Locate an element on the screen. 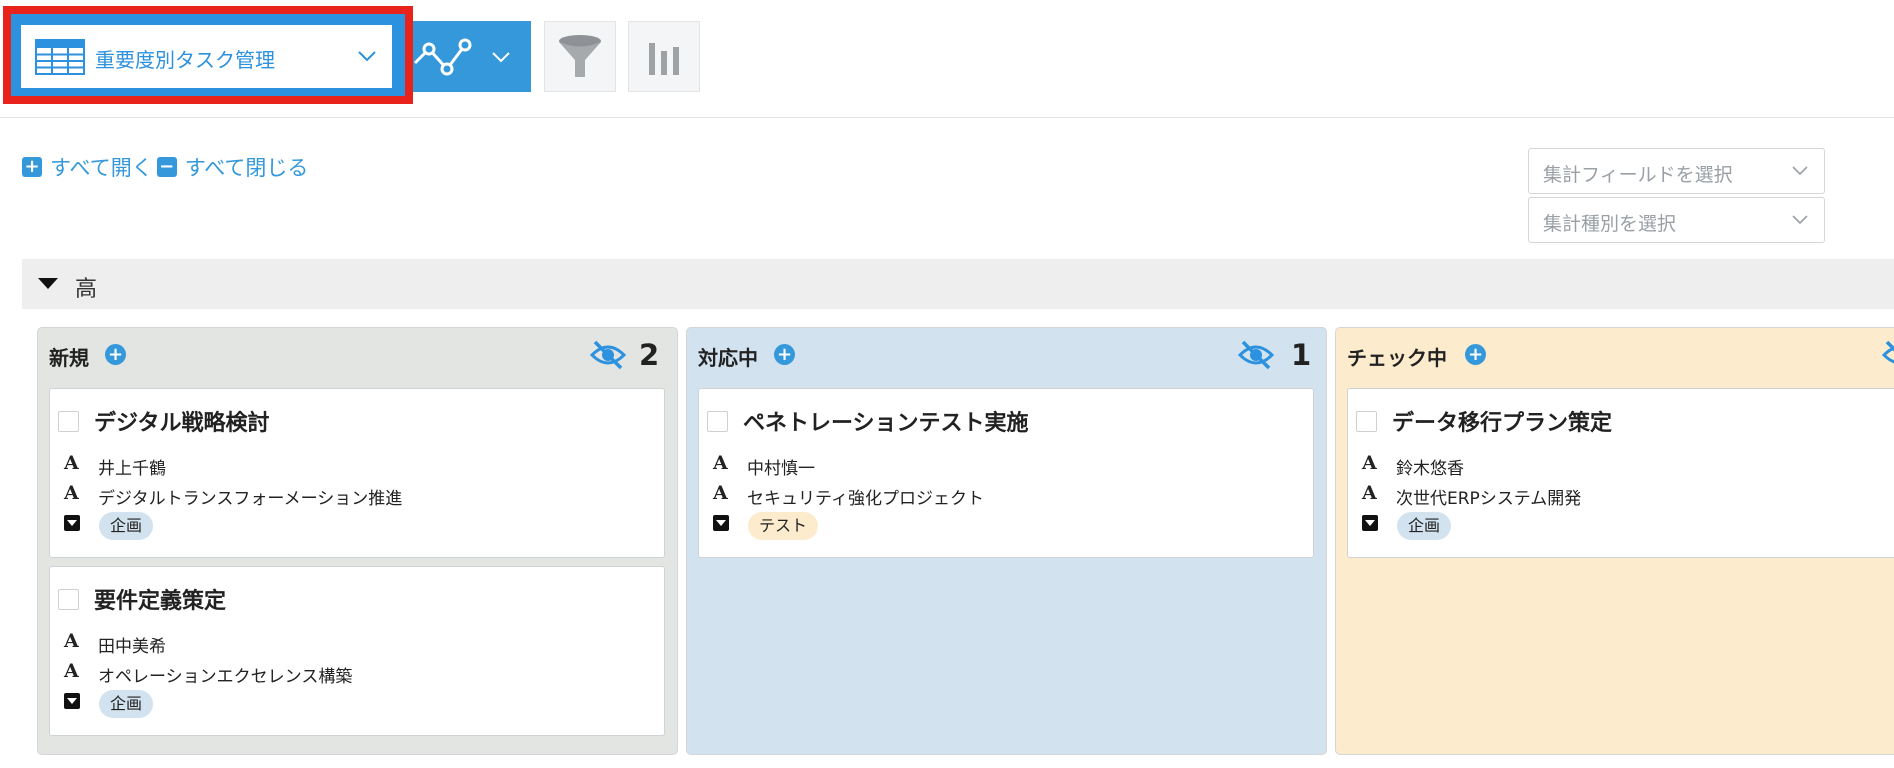  card-title: デジタル戦略検討 is located at coordinates (182, 423).